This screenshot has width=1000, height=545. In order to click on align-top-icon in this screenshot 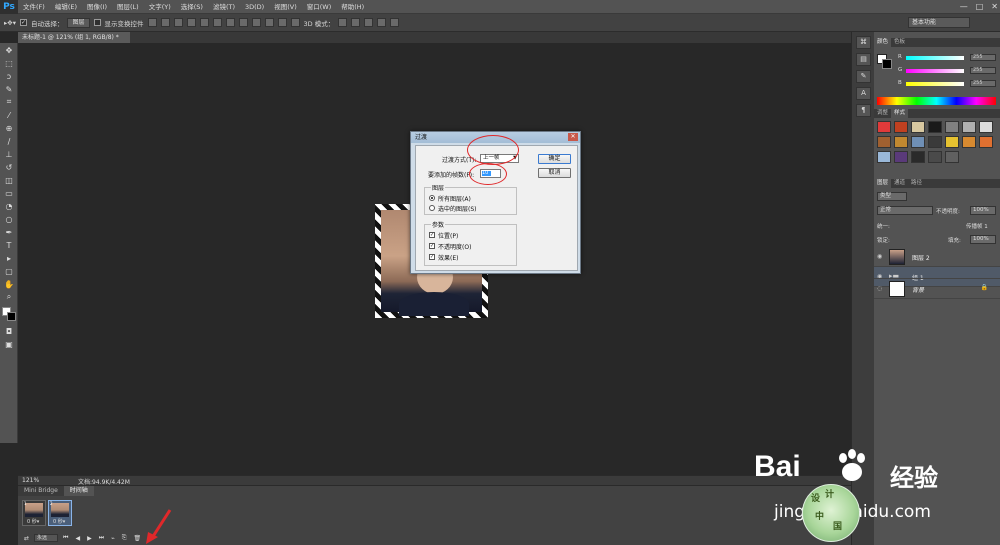, I will do `click(152, 22)`.